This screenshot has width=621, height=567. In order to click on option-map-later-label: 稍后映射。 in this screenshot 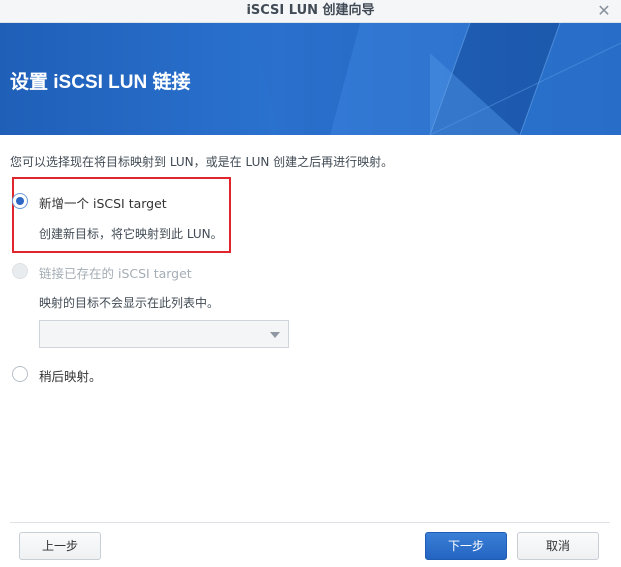, I will do `click(70, 375)`.